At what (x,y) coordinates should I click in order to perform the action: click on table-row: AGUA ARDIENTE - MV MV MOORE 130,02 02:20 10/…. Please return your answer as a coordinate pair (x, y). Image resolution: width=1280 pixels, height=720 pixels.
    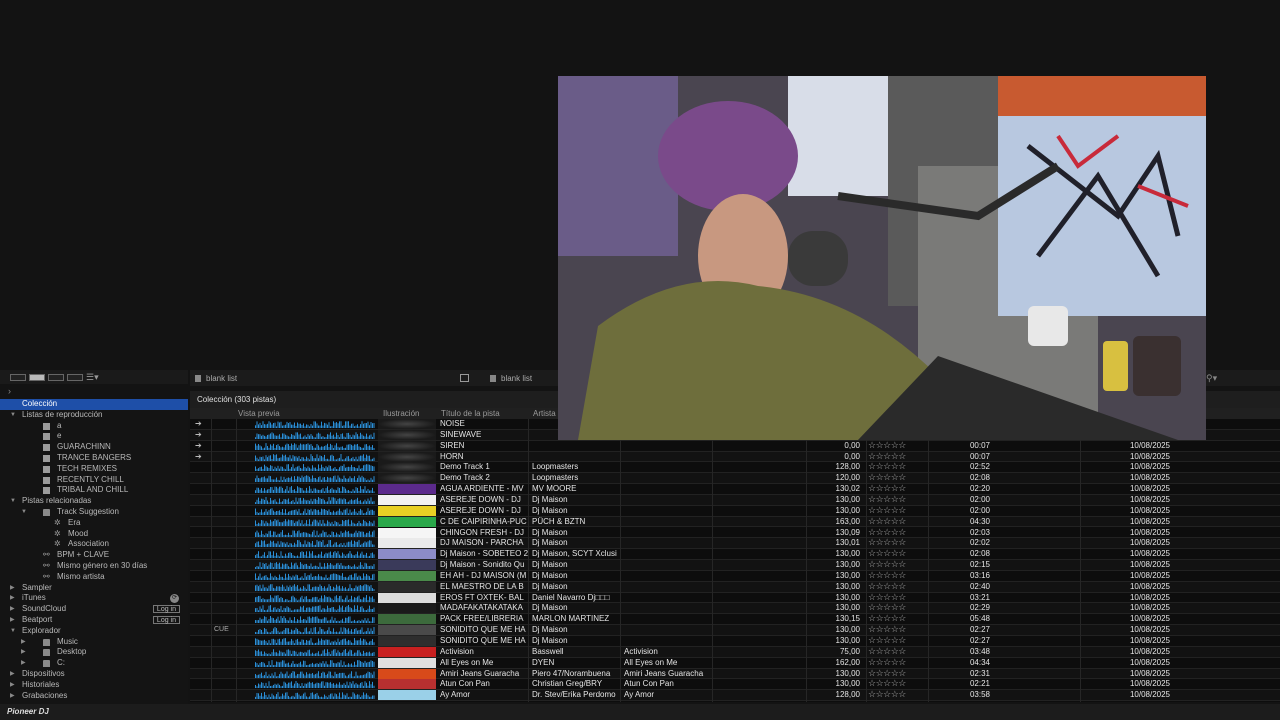
    Looking at the image, I should click on (735, 489).